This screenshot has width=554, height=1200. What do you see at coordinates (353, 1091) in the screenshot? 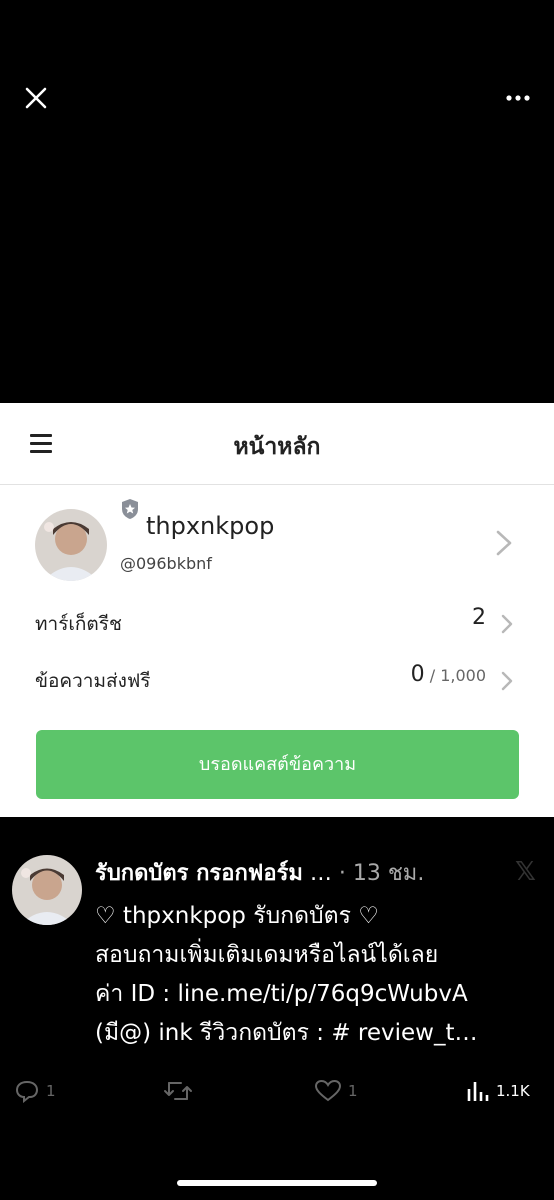
I see `like-count: 1` at bounding box center [353, 1091].